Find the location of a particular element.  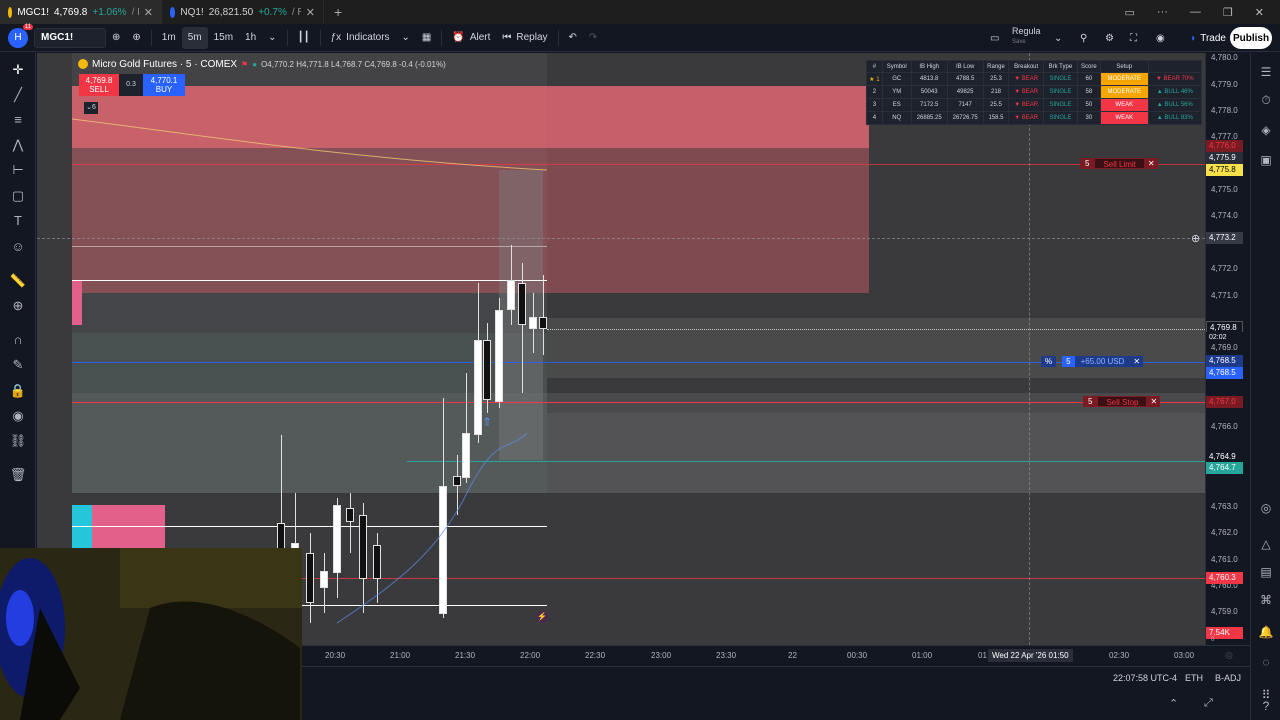

snapshot-camera-icon: ◉ is located at coordinates (1160, 38).